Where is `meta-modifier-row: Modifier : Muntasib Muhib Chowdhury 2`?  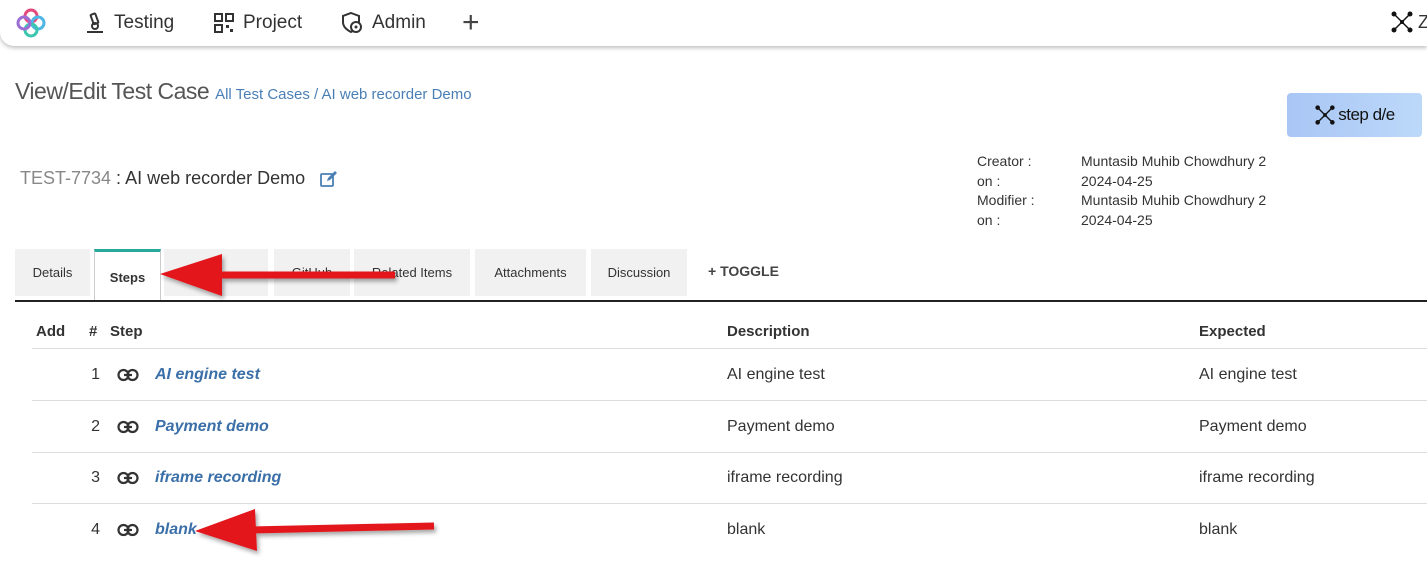 meta-modifier-row: Modifier : Muntasib Muhib Chowdhury 2 is located at coordinates (1121, 201).